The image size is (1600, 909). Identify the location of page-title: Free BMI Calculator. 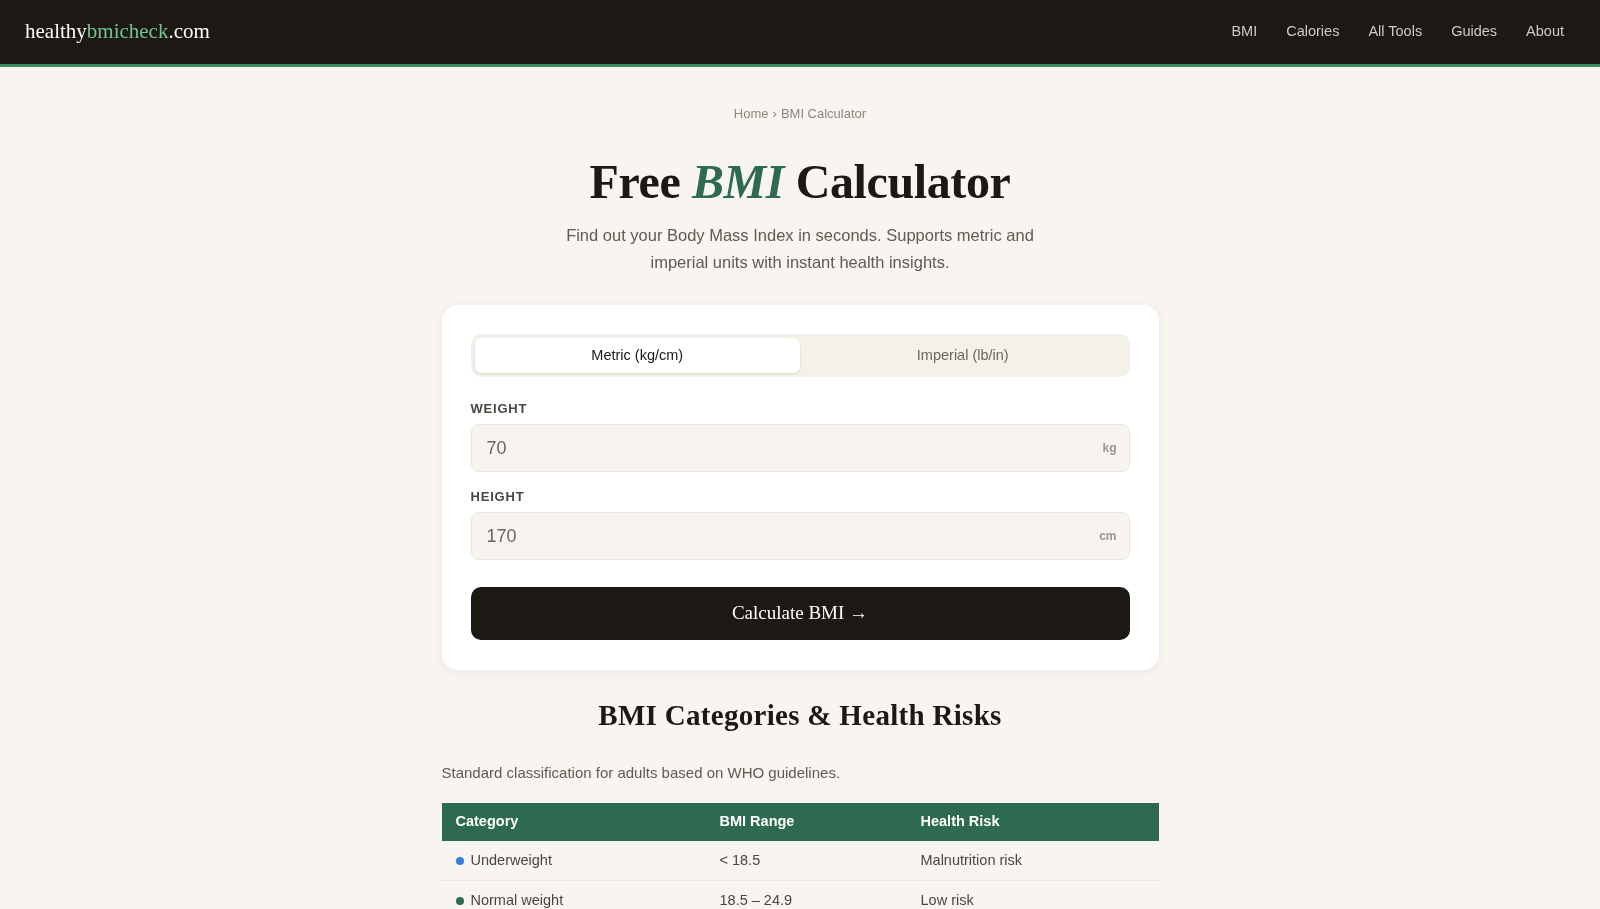
(800, 181).